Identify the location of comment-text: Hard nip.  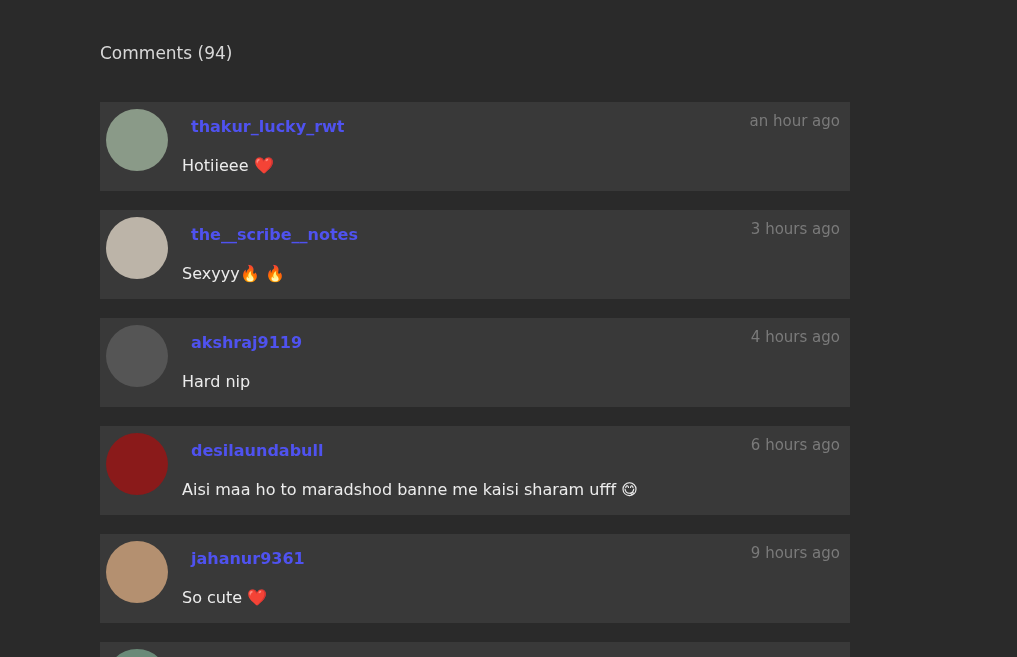
(217, 382).